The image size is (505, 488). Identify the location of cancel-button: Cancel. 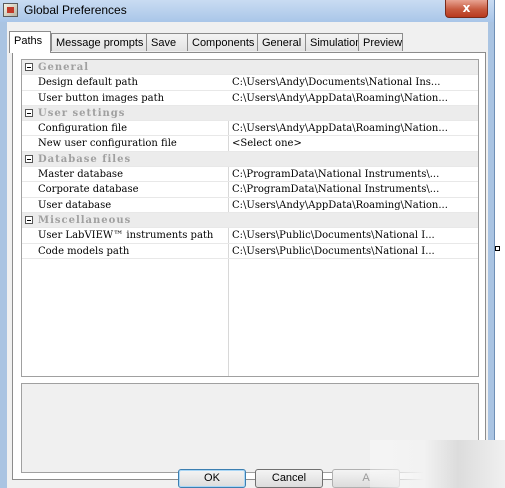
(289, 478).